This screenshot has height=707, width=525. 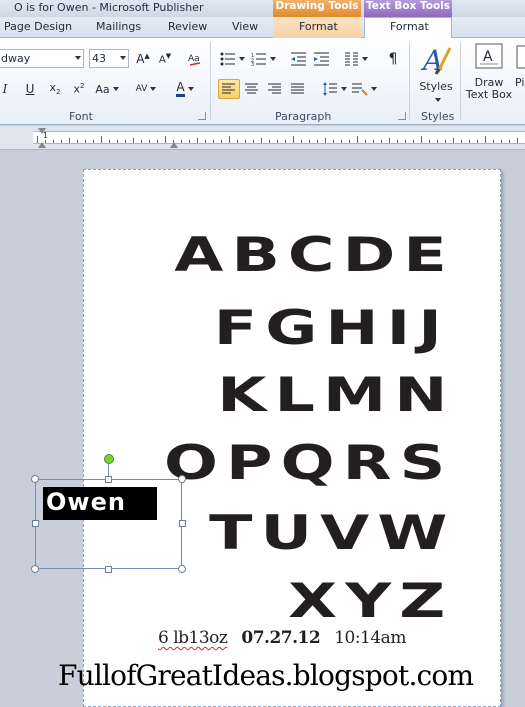 I want to click on resize-handle-top-left, so click(x=35, y=479).